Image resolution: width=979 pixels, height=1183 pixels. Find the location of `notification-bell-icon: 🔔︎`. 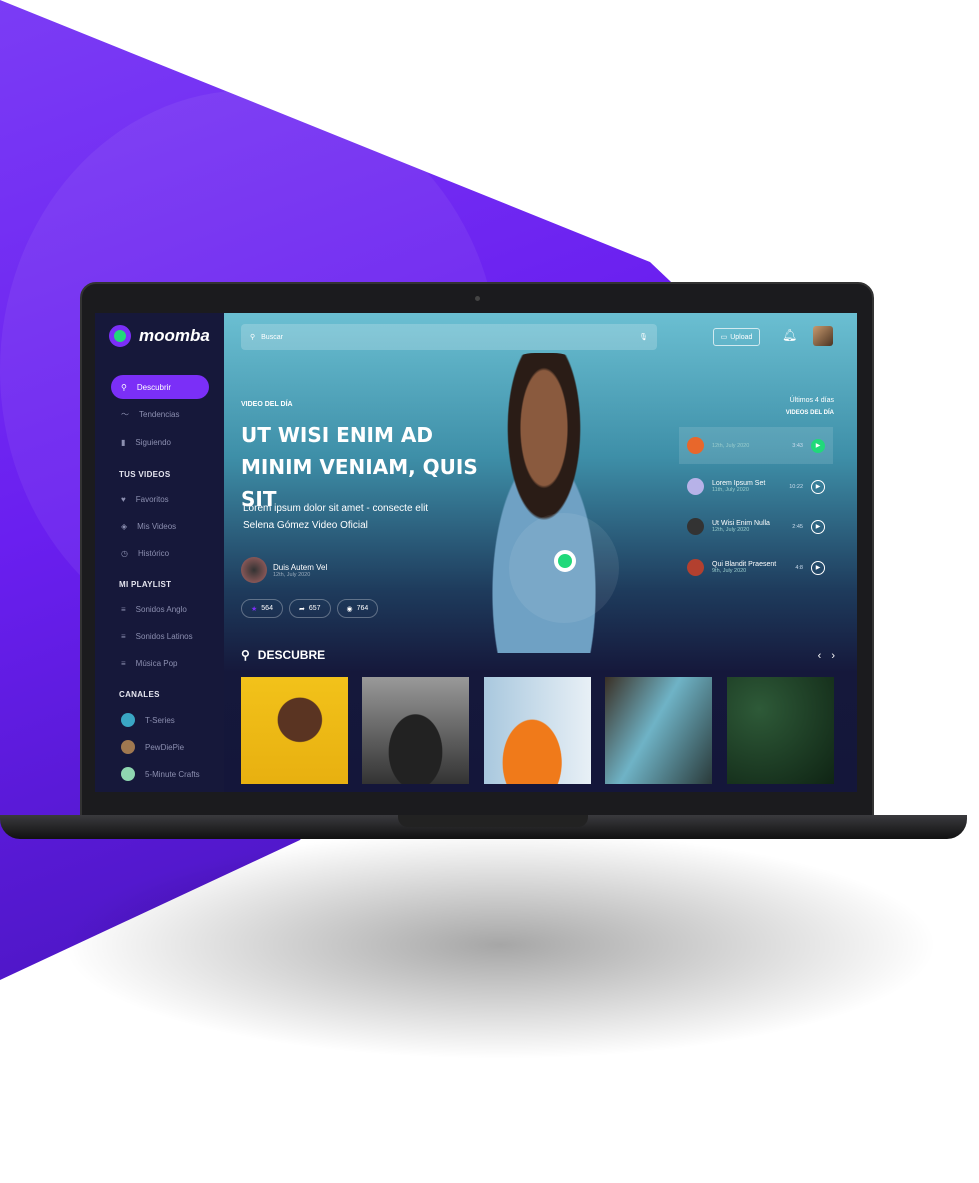

notification-bell-icon: 🔔︎ is located at coordinates (789, 335).